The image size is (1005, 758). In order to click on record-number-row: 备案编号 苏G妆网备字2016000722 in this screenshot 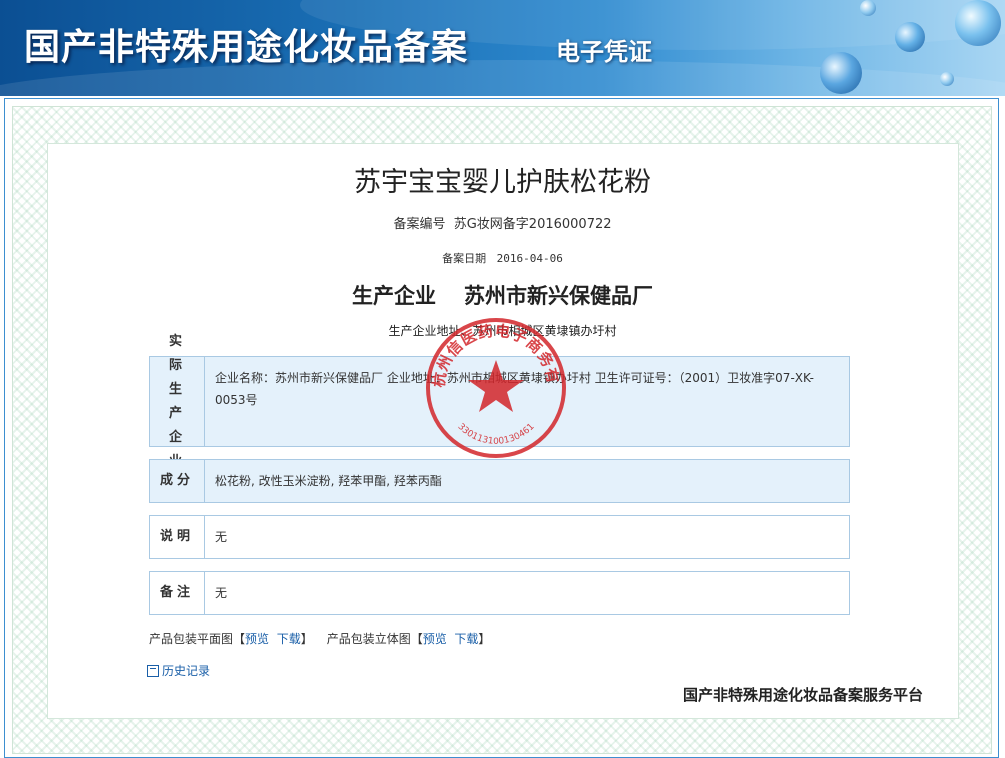, I will do `click(502, 222)`.